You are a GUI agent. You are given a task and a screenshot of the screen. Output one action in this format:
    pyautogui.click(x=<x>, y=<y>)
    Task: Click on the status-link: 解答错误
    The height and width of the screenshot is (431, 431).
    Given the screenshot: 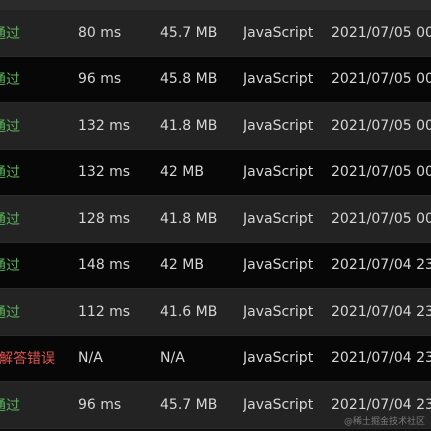 What is the action you would take?
    pyautogui.click(x=34, y=359)
    